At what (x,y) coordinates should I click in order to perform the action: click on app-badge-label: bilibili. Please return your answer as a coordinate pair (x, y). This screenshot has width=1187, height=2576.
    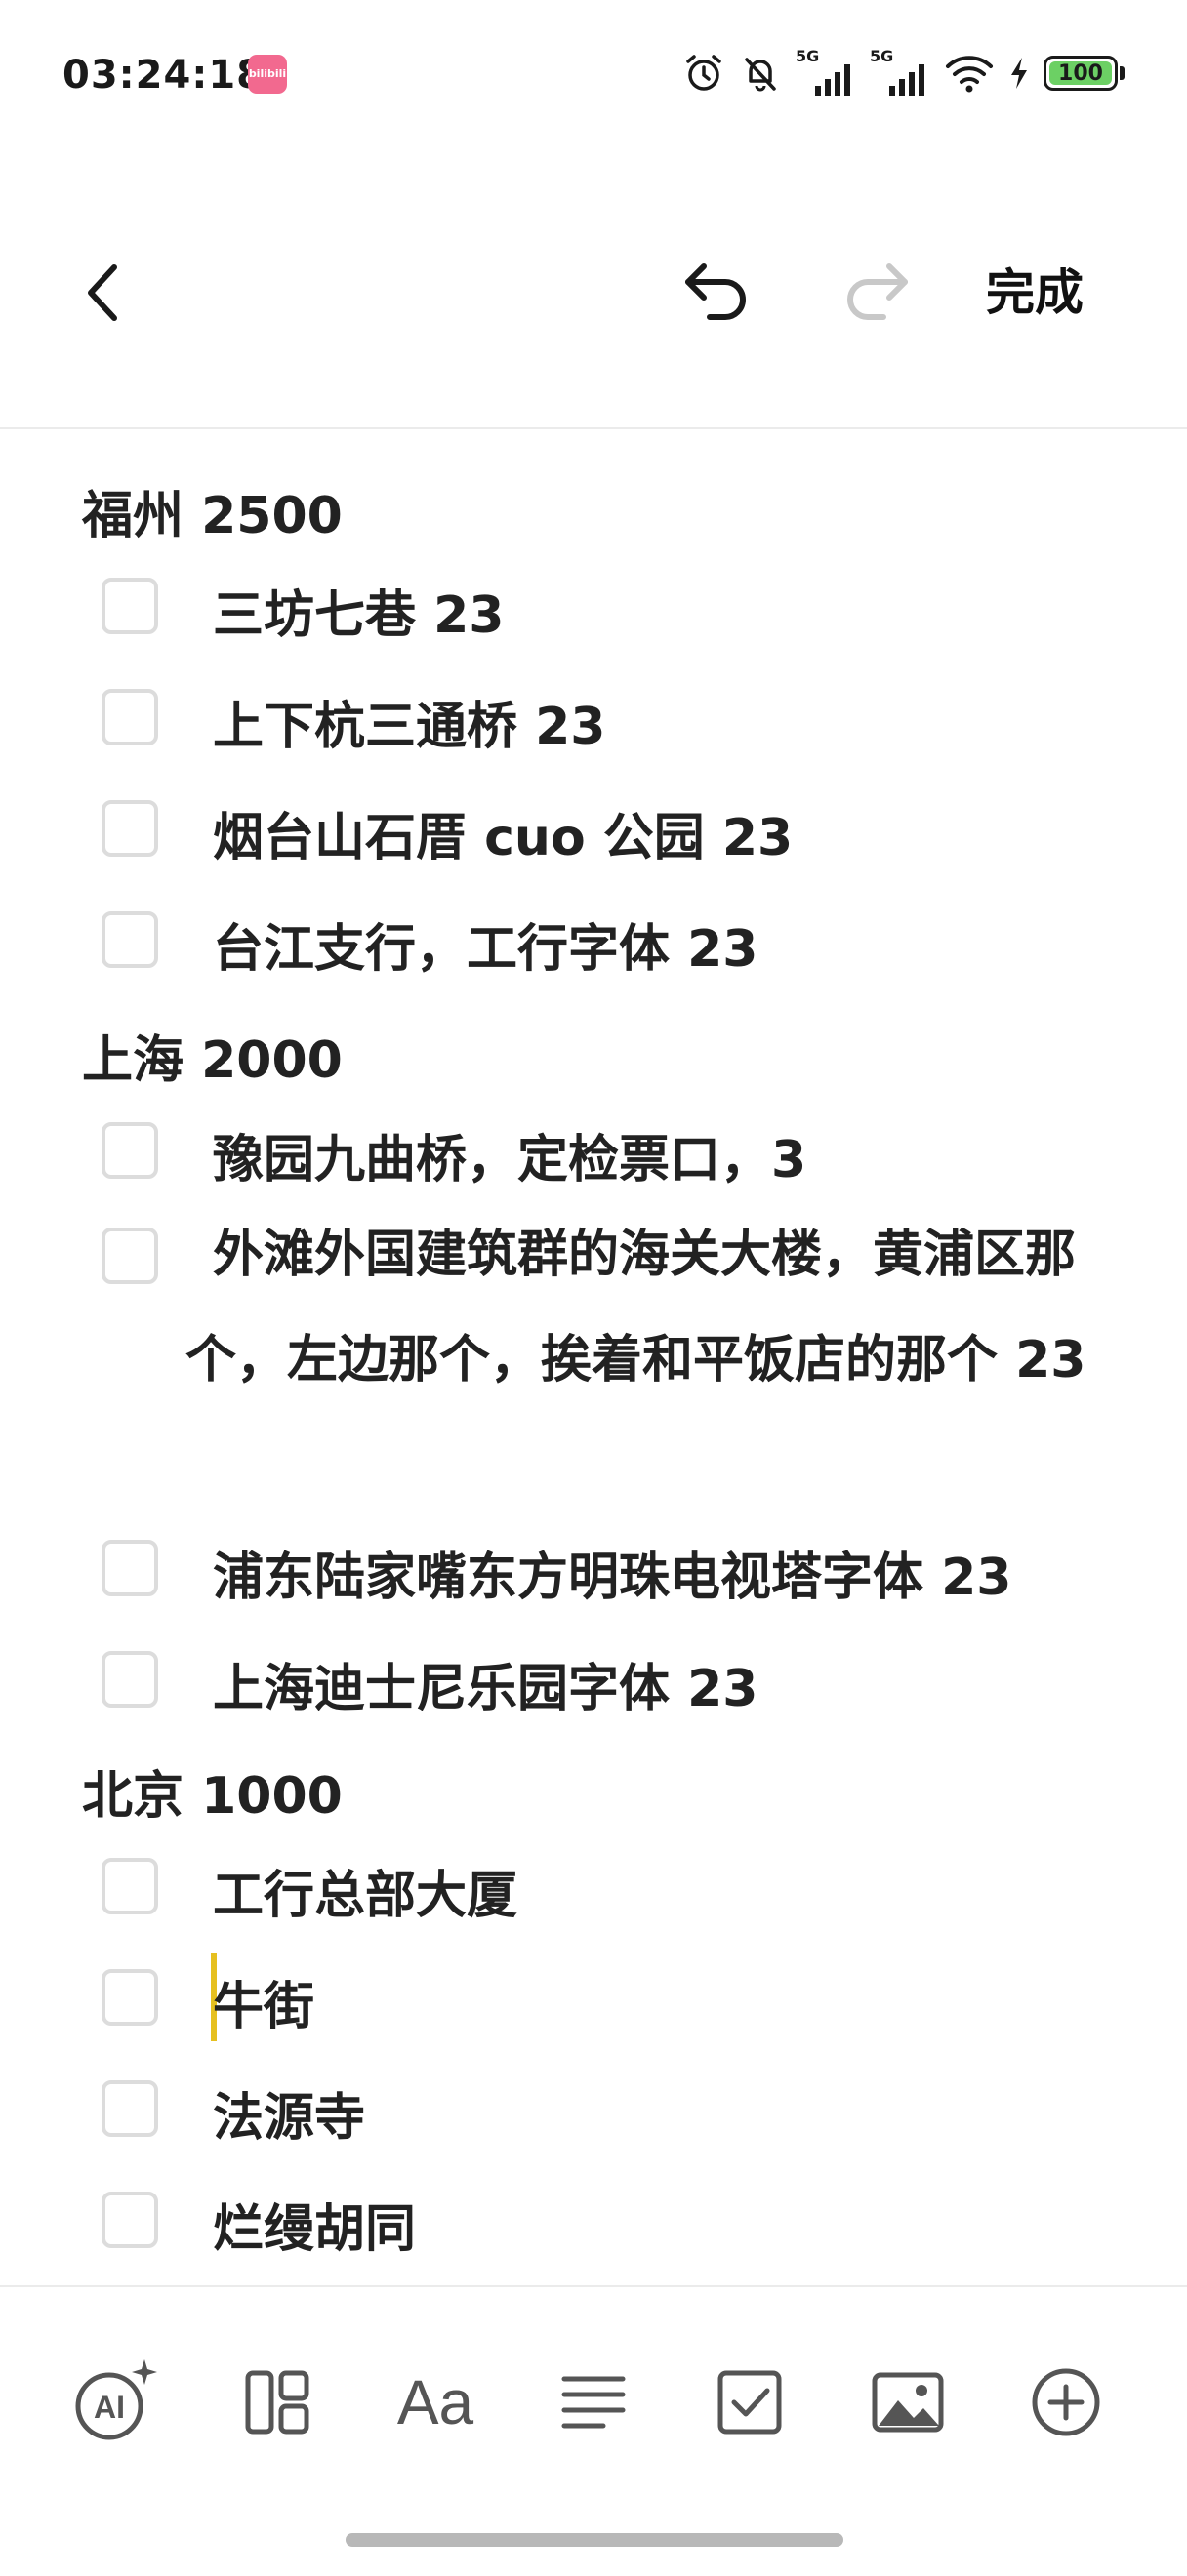
    Looking at the image, I should click on (267, 73).